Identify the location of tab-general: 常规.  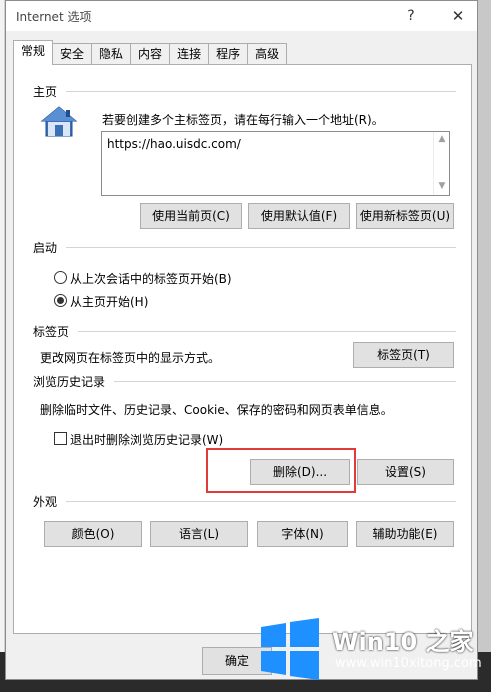
(33, 52).